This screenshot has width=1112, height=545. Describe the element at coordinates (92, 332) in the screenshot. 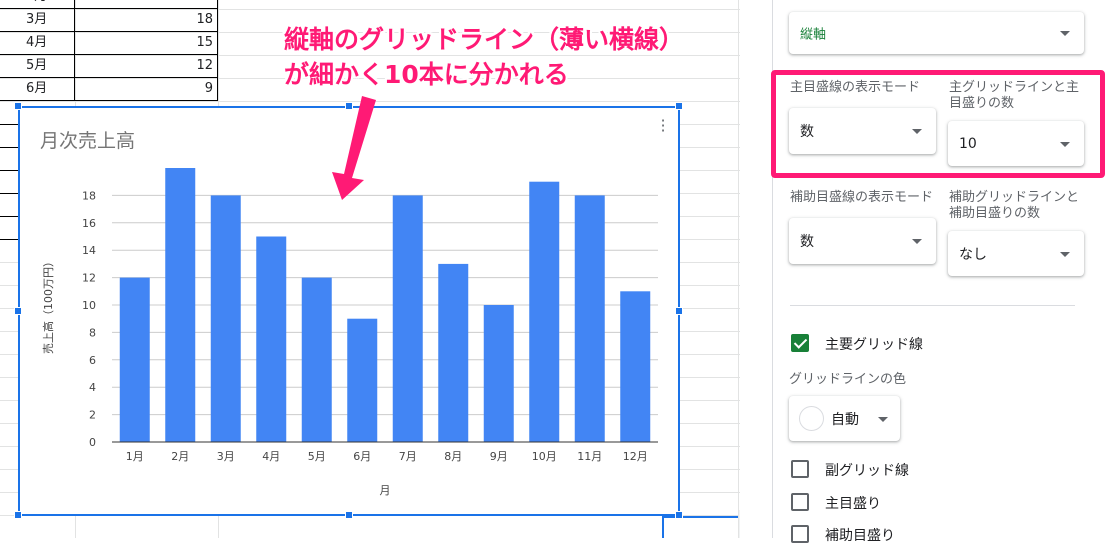

I see `y-tick-label: 8` at that location.